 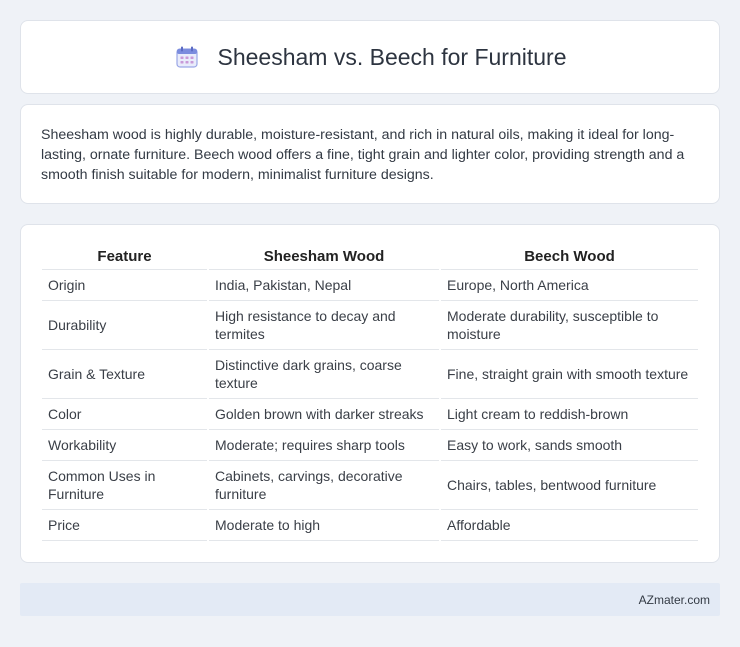 I want to click on beech-cell: Affordable, so click(x=568, y=525).